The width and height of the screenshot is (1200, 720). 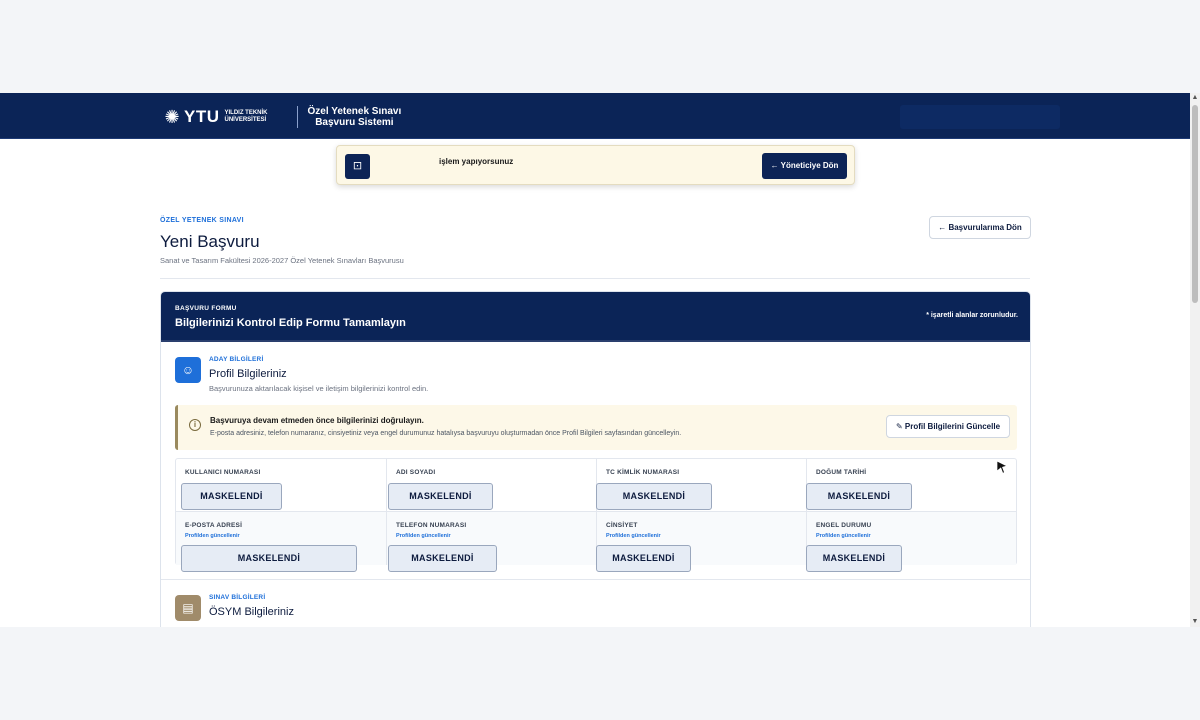 I want to click on return-to-admin-button: ← Yöneticiye Dön, so click(x=804, y=166).